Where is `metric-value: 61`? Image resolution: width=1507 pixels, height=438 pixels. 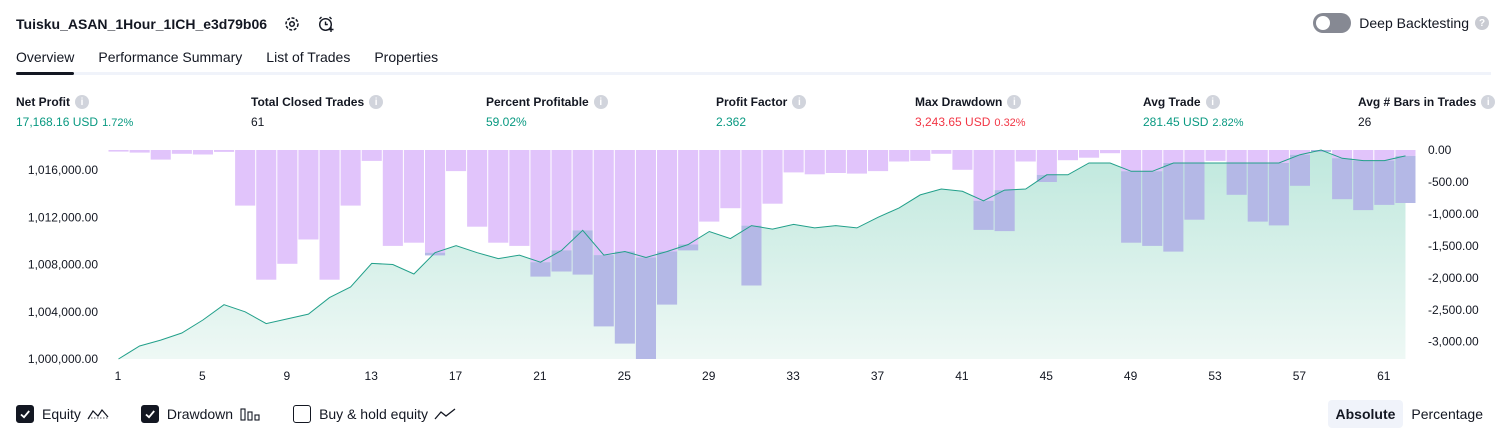 metric-value: 61 is located at coordinates (258, 122).